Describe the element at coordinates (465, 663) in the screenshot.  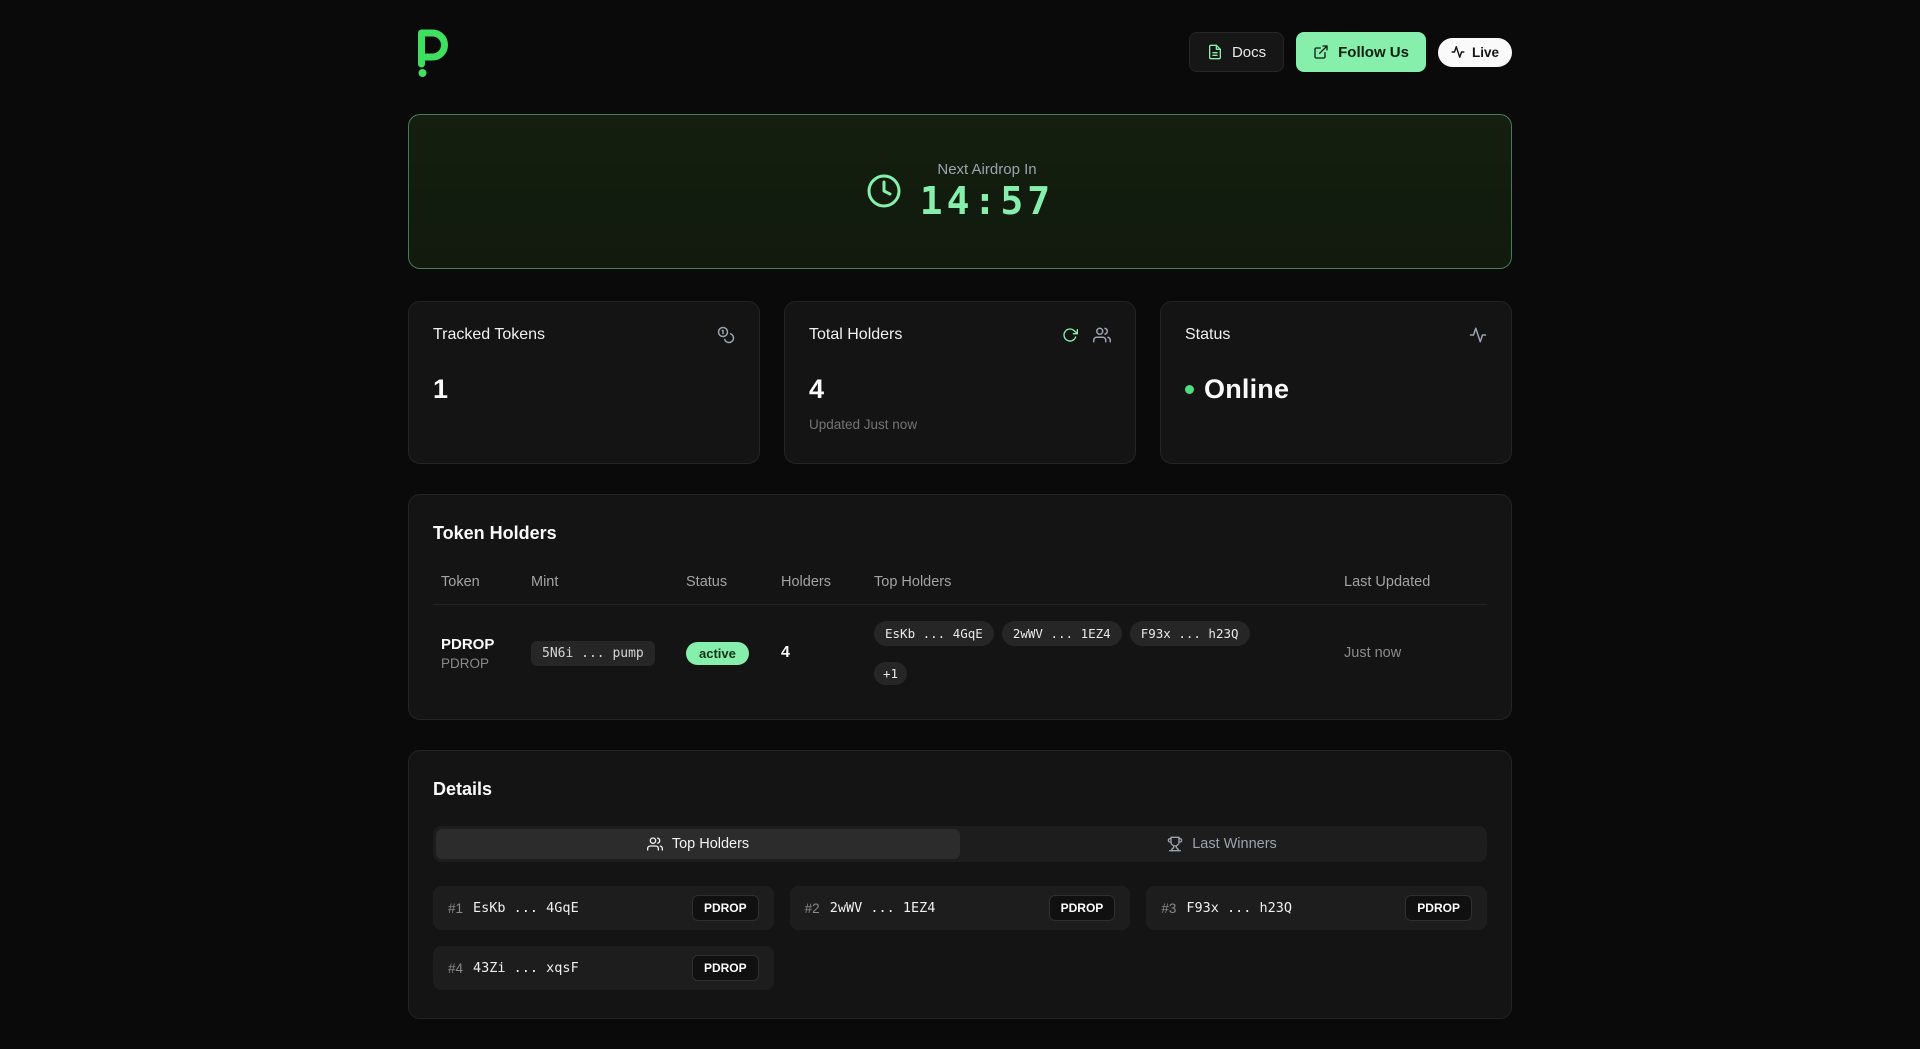
I see `token-symbol: PDROP` at that location.